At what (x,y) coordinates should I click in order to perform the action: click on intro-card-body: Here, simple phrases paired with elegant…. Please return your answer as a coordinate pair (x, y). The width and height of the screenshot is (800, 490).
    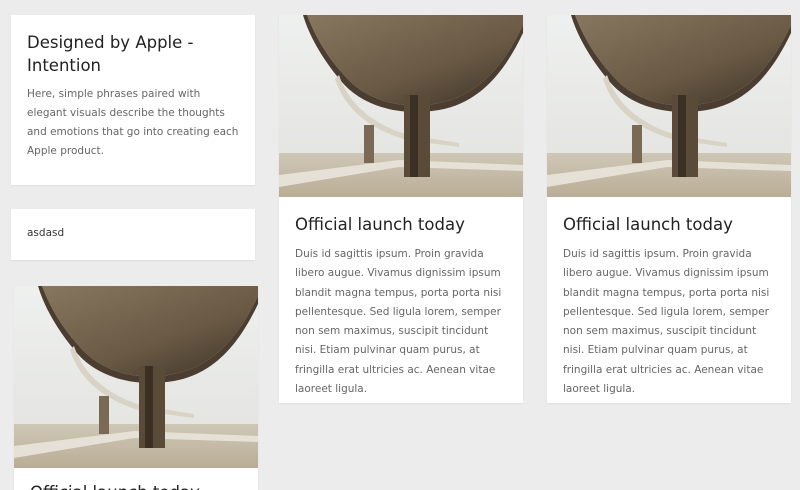
    Looking at the image, I should click on (133, 122).